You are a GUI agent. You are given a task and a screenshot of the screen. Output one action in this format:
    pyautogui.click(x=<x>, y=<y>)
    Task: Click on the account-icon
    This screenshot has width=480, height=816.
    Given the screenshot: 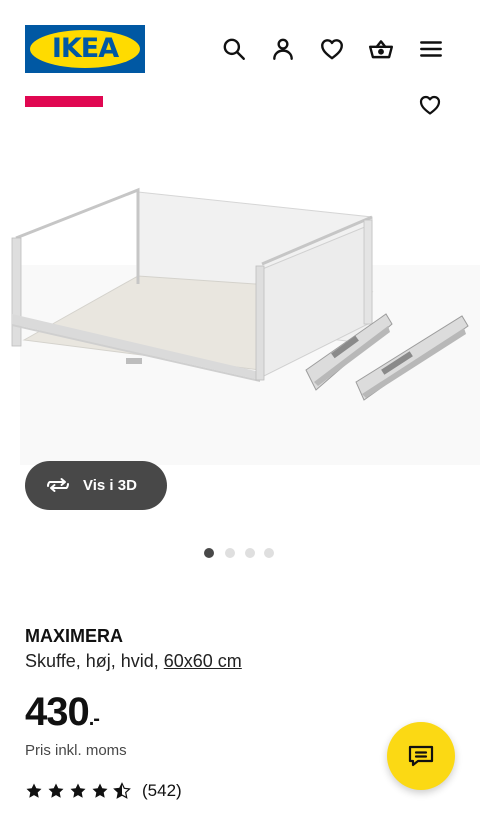 What is the action you would take?
    pyautogui.click(x=283, y=49)
    